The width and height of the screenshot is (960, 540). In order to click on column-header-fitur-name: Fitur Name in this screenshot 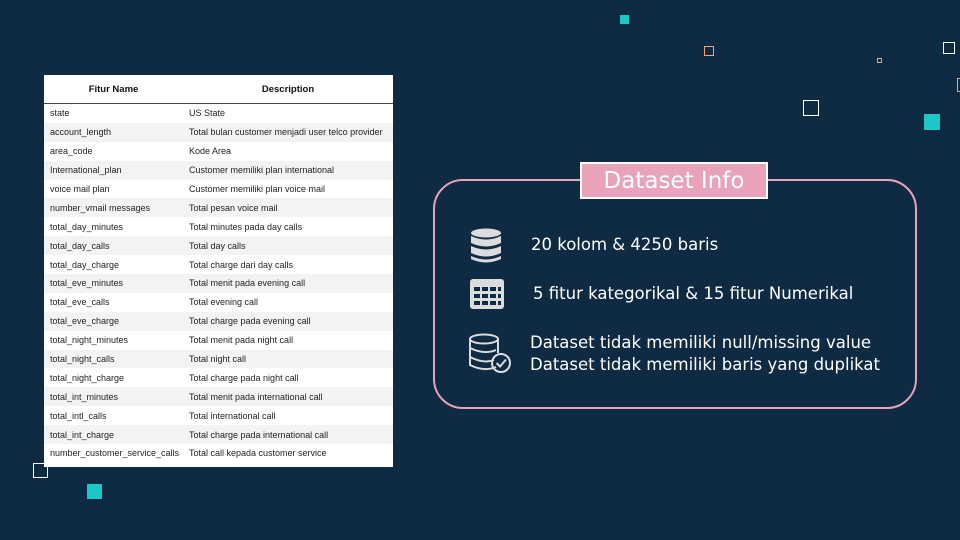, I will do `click(113, 89)`.